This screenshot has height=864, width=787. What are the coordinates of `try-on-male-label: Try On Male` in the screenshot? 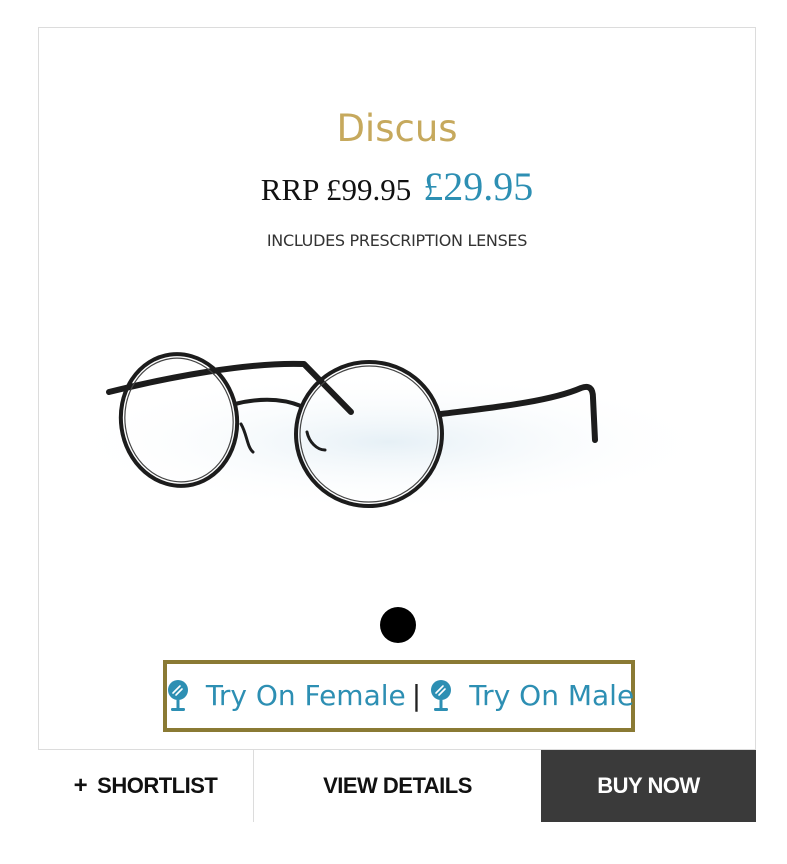 It's located at (552, 695).